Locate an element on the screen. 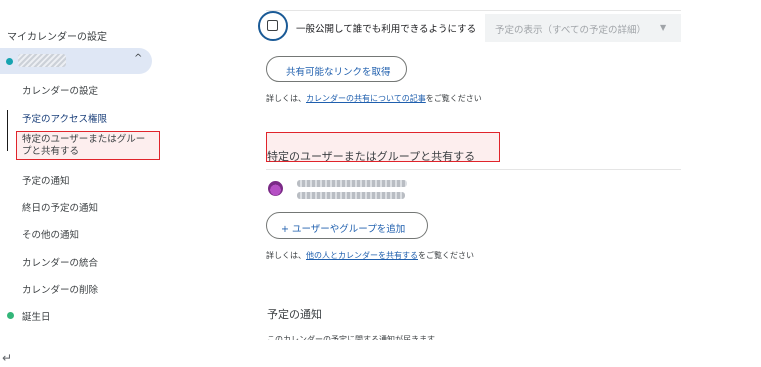 This screenshot has width=761, height=367. help-text-sharing-article: 詳しくは、カレンダーの共有についての記事をご覧ください is located at coordinates (374, 98).